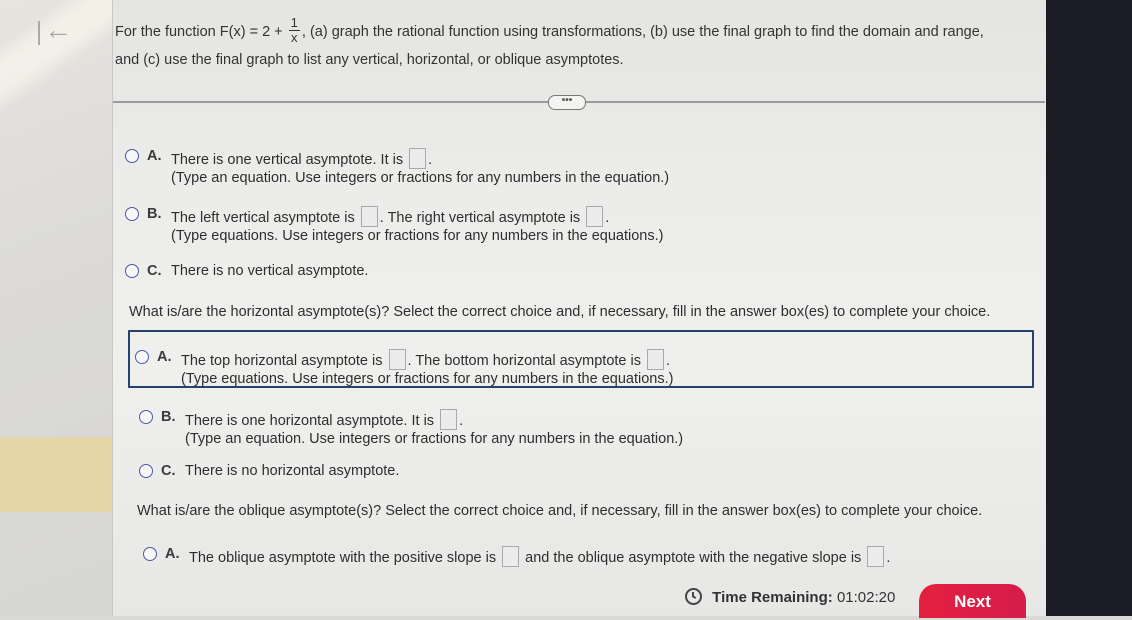 This screenshot has height=620, width=1132. Describe the element at coordinates (511, 556) in the screenshot. I see `answer-box-positive-slope` at that location.